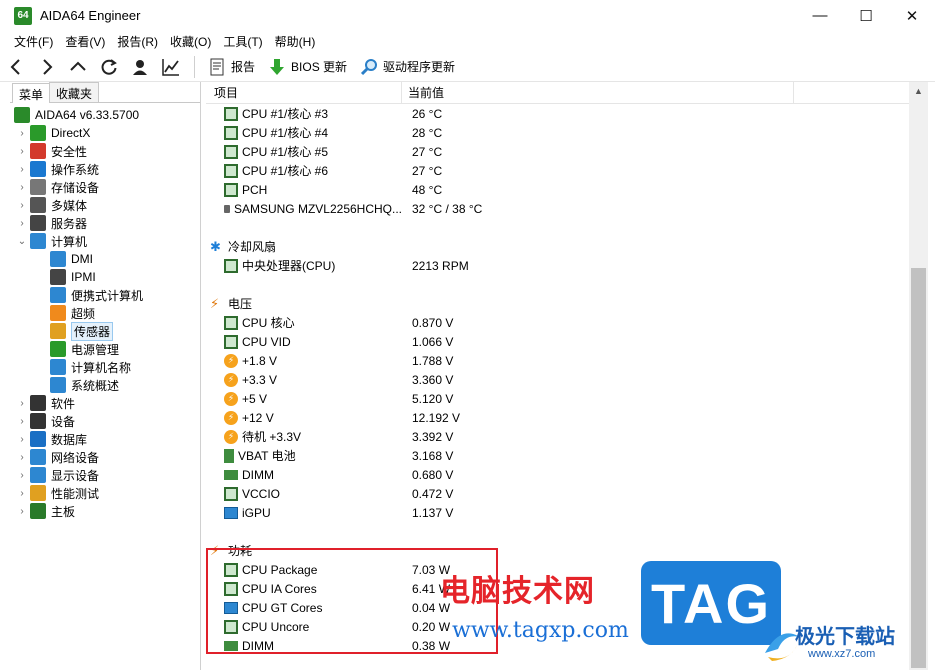 The image size is (935, 670). What do you see at coordinates (105, 295) in the screenshot?
I see `tree-subitem: 便携式计算机` at bounding box center [105, 295].